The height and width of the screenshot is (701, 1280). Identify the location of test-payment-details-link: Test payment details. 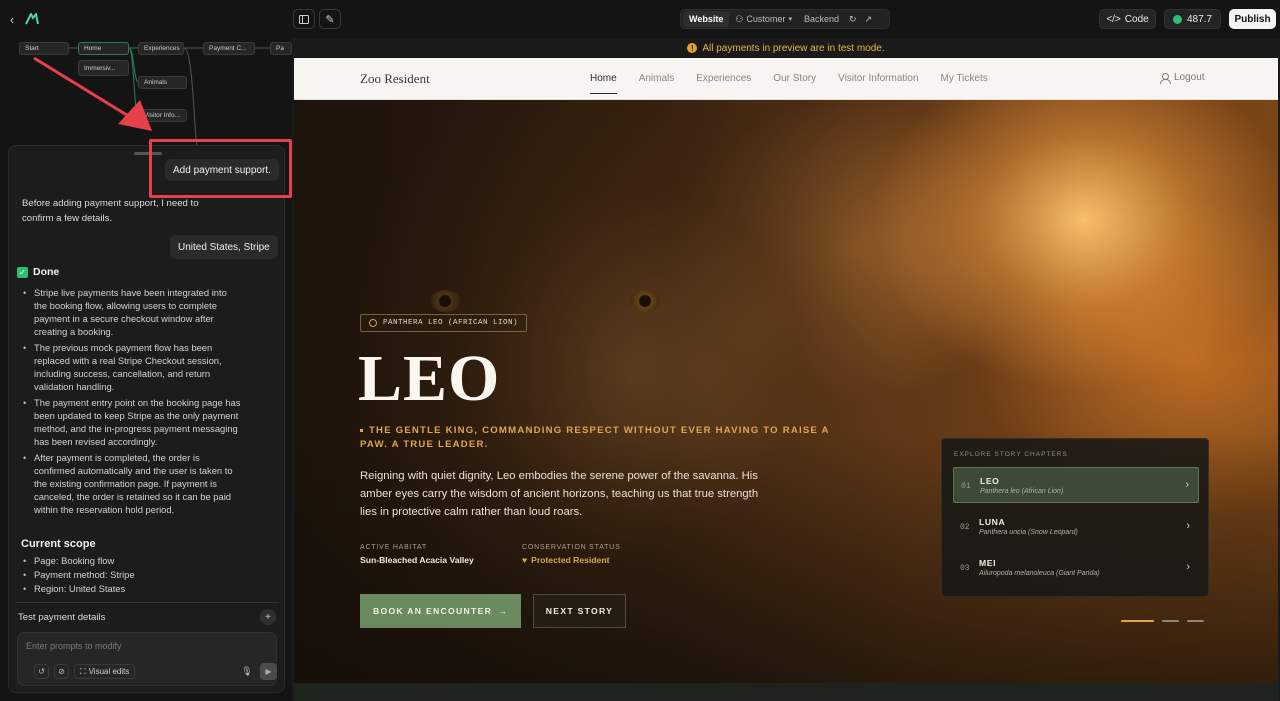
(61, 617).